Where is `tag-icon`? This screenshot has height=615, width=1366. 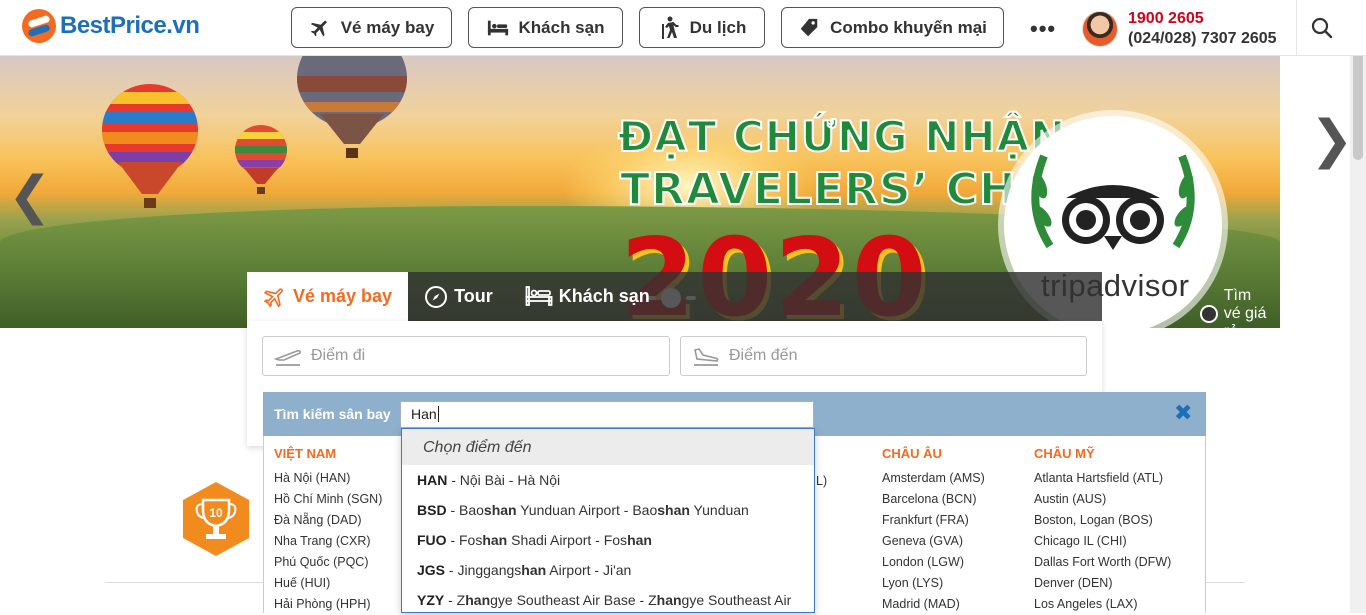 tag-icon is located at coordinates (809, 28).